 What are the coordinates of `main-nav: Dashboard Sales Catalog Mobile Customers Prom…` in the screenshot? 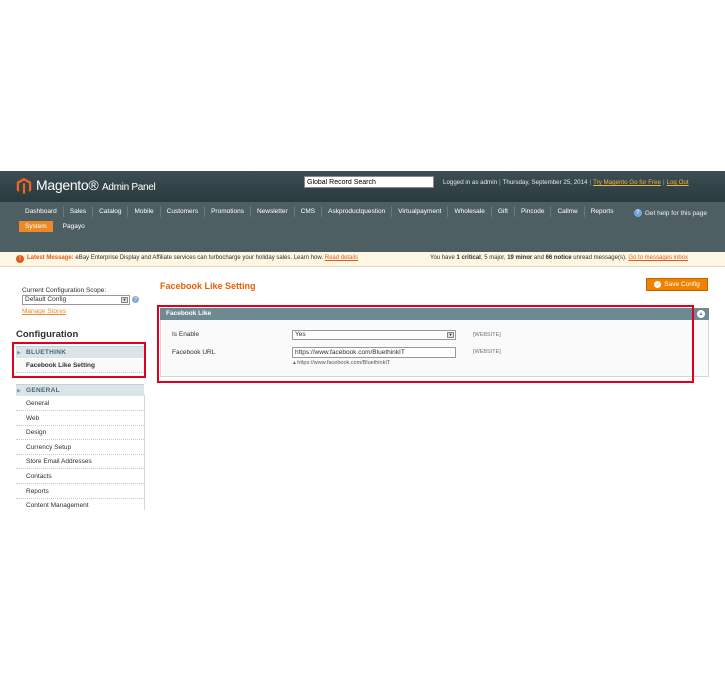 It's located at (362, 230).